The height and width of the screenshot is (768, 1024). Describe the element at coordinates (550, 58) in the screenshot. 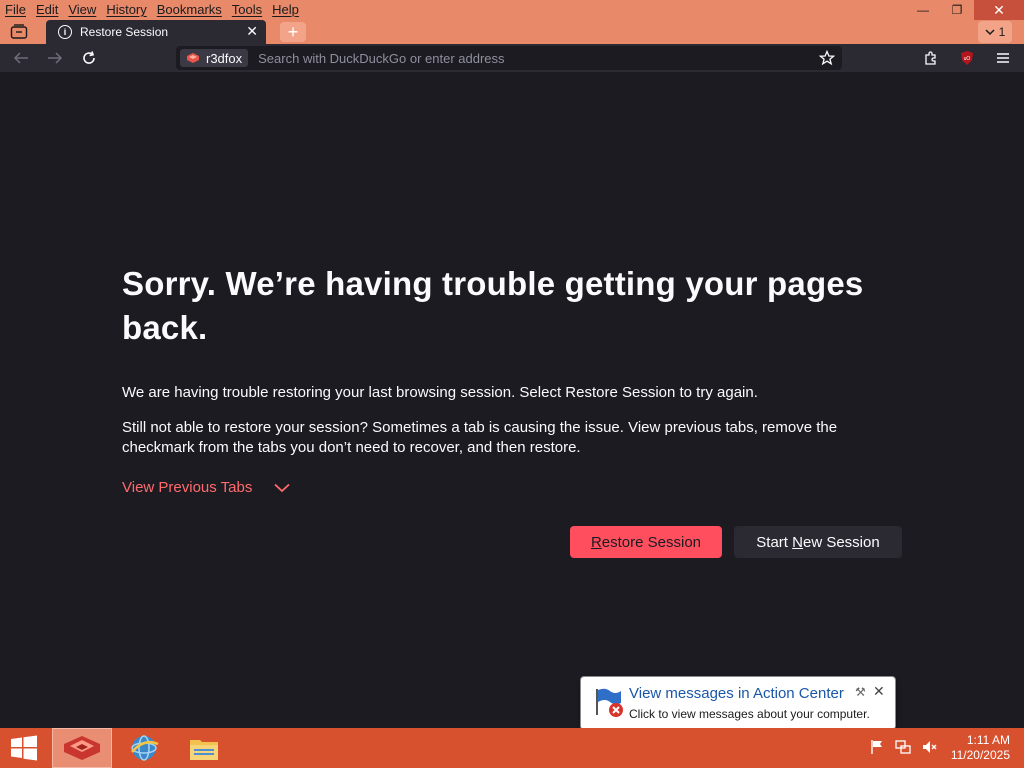

I see `address-input` at that location.